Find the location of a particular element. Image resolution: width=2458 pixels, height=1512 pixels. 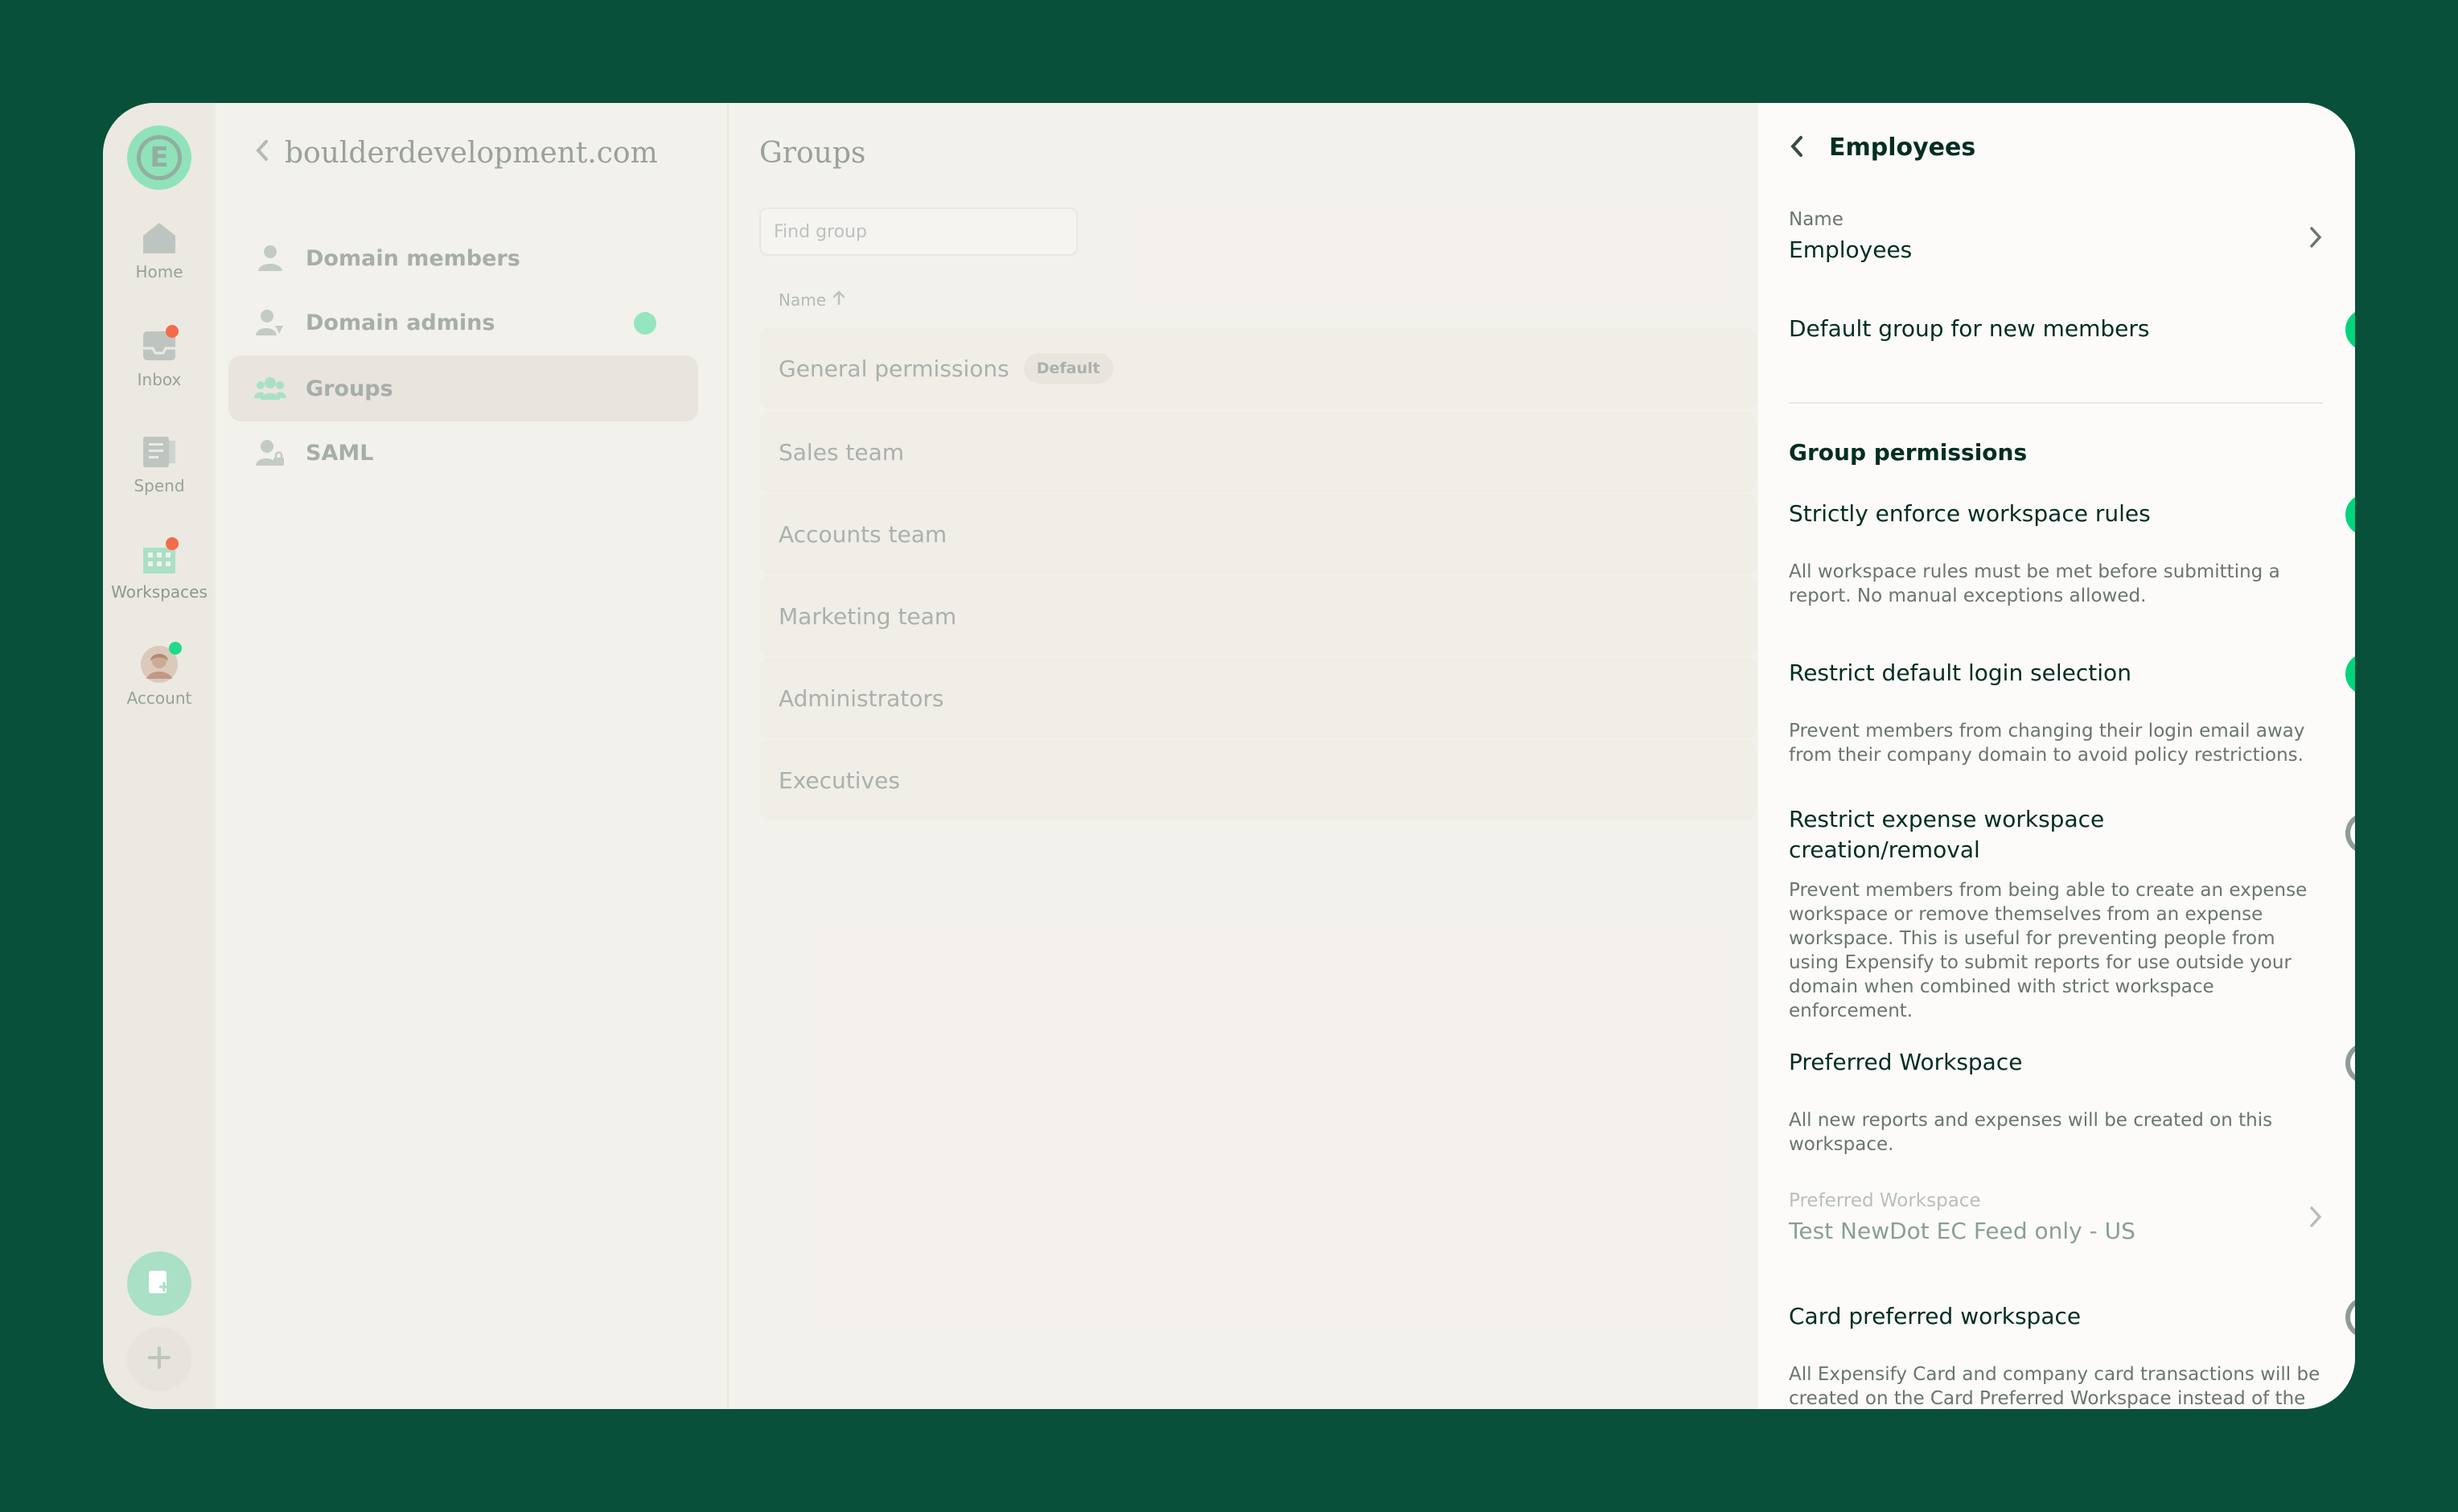

panel-header: Employees is located at coordinates (1882, 148).